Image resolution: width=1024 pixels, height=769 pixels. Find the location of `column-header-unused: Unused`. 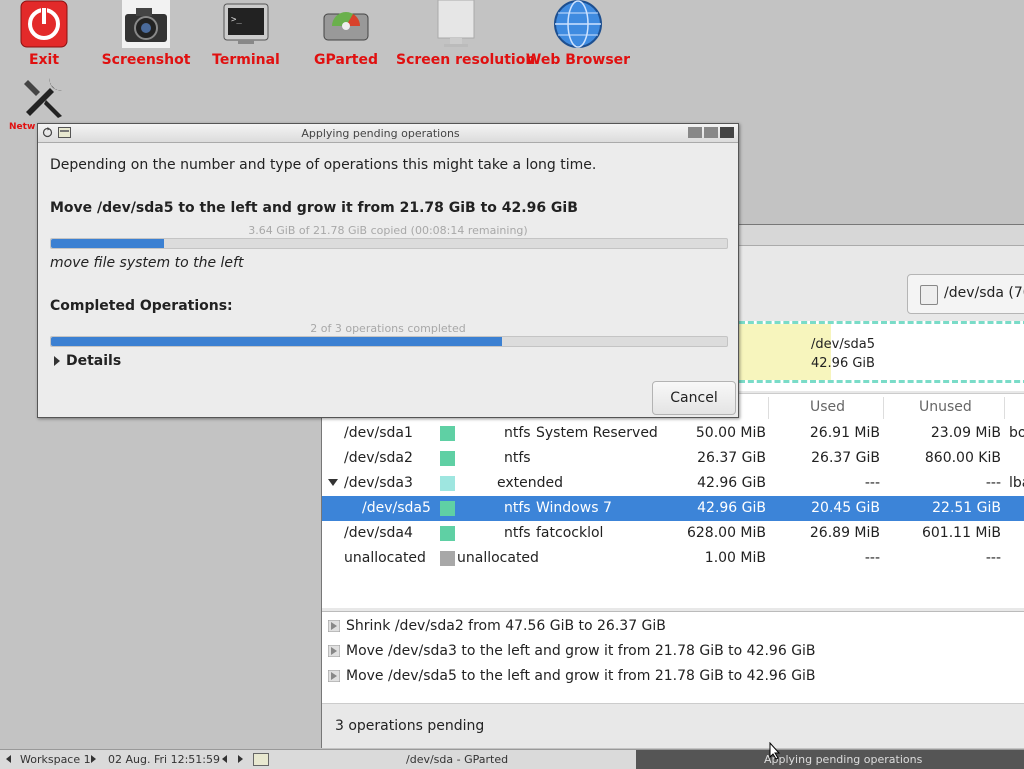

column-header-unused: Unused is located at coordinates (944, 408).